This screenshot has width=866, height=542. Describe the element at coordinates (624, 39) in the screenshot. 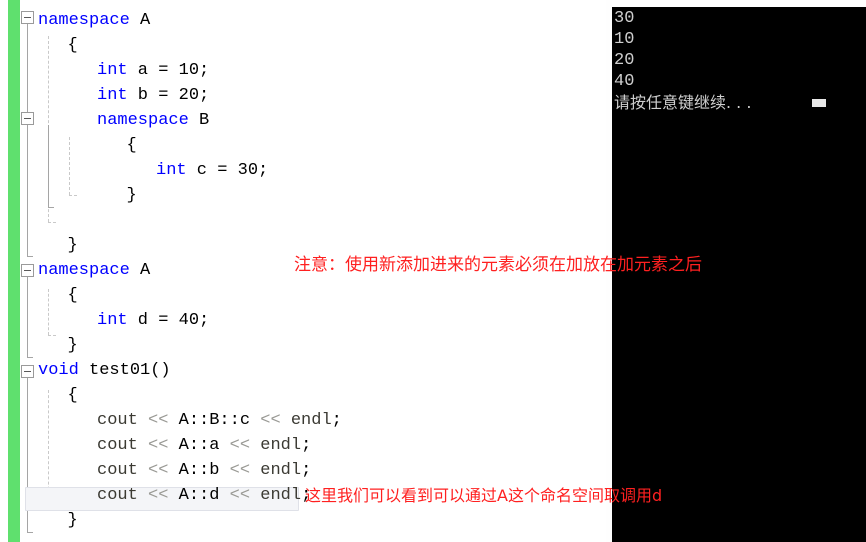

I see `console-output-line: 10` at that location.